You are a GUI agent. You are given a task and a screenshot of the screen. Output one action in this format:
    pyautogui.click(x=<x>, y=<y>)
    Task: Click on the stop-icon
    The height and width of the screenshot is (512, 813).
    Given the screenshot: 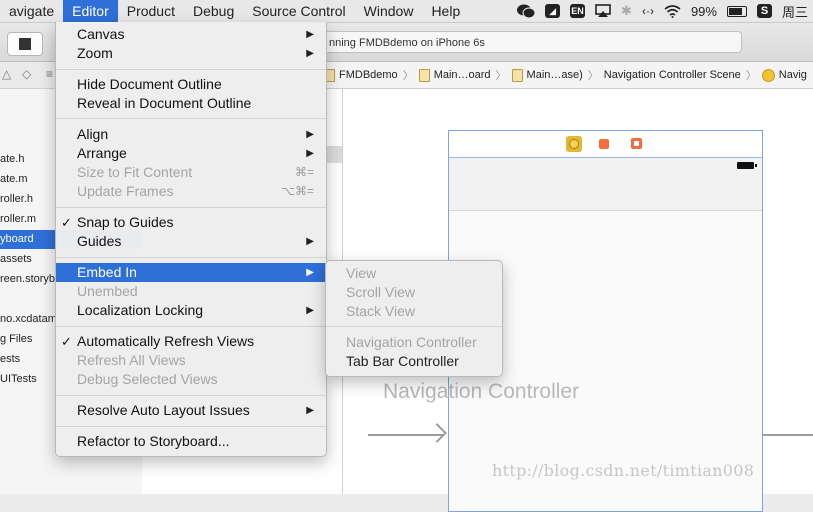 What is the action you would take?
    pyautogui.click(x=25, y=44)
    